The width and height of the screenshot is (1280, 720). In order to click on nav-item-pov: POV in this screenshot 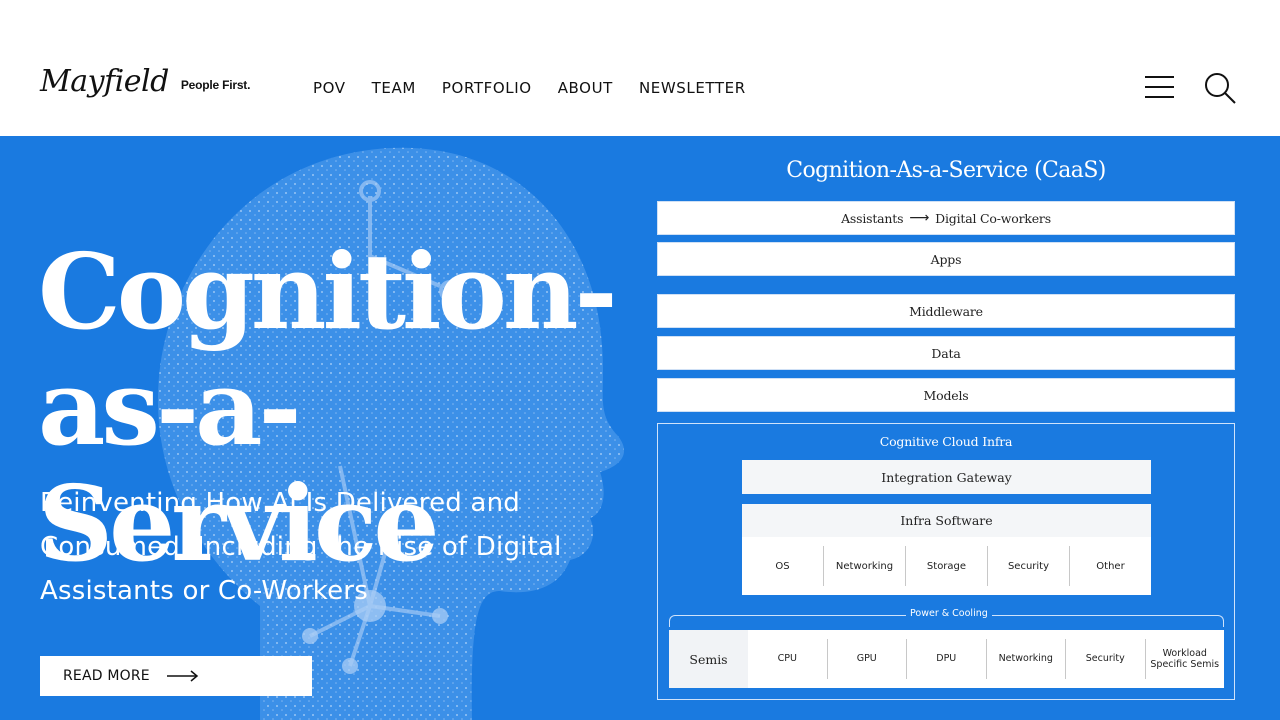, I will do `click(329, 88)`.